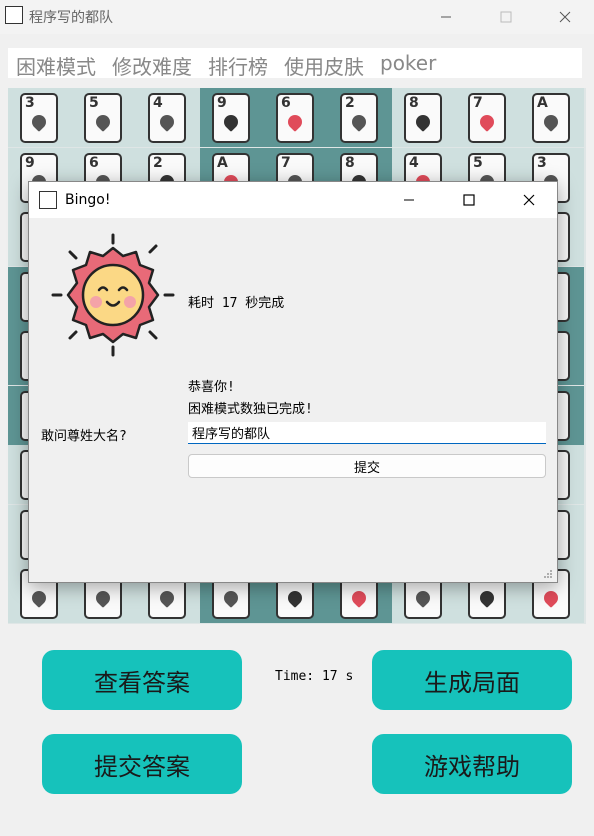 The height and width of the screenshot is (836, 594). What do you see at coordinates (293, 200) in the screenshot?
I see `dialog-titlebar: Bingo!` at bounding box center [293, 200].